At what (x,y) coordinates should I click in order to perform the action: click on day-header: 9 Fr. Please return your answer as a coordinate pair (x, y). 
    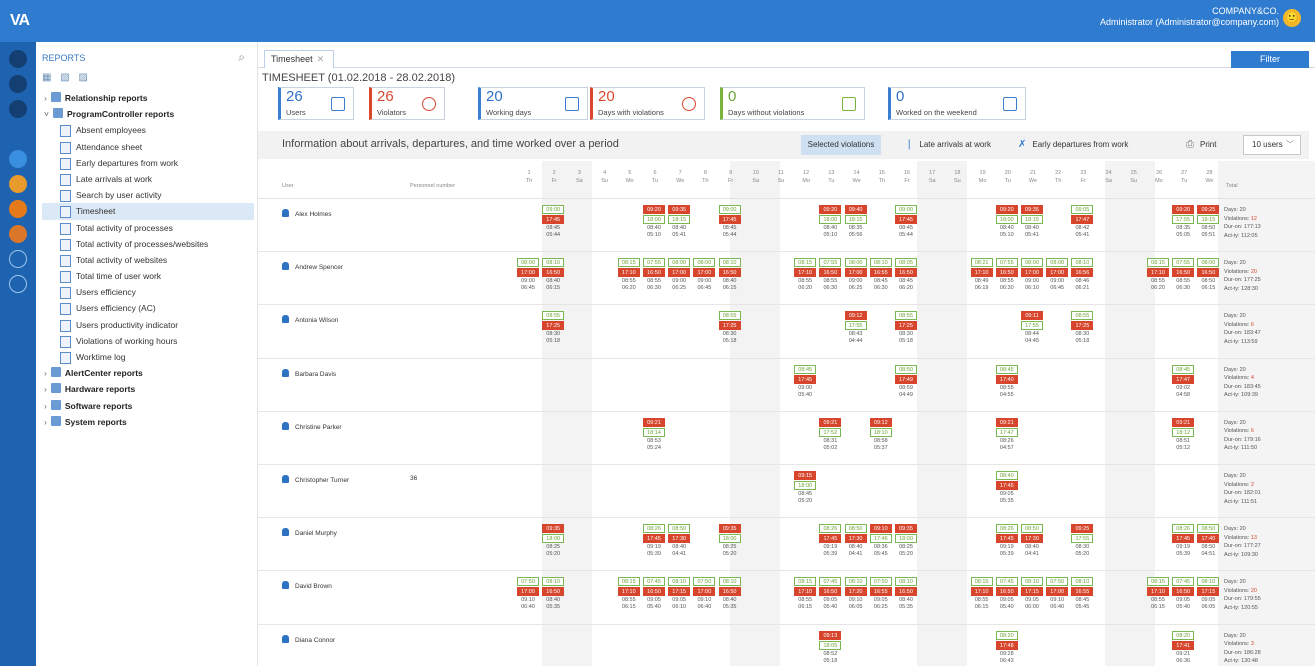
    Looking at the image, I should click on (731, 177).